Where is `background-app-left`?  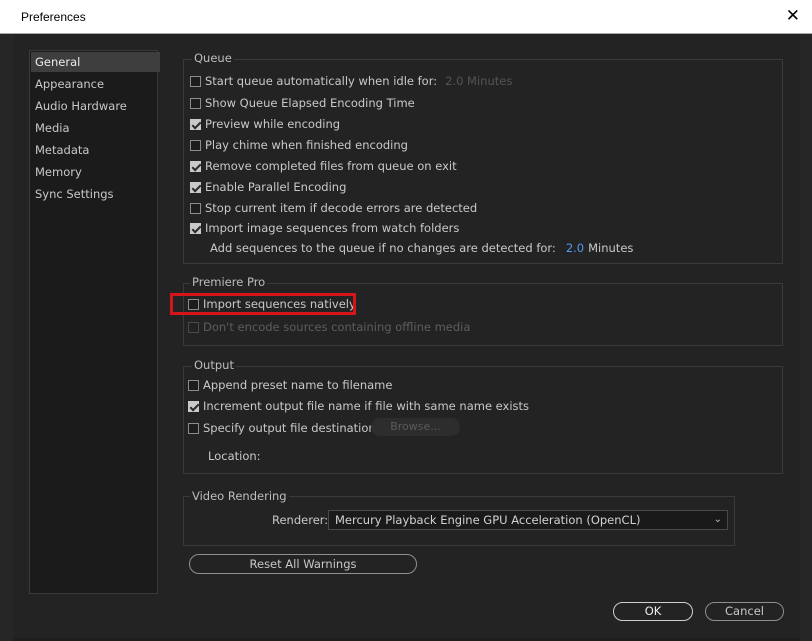
background-app-left is located at coordinates (6, 337).